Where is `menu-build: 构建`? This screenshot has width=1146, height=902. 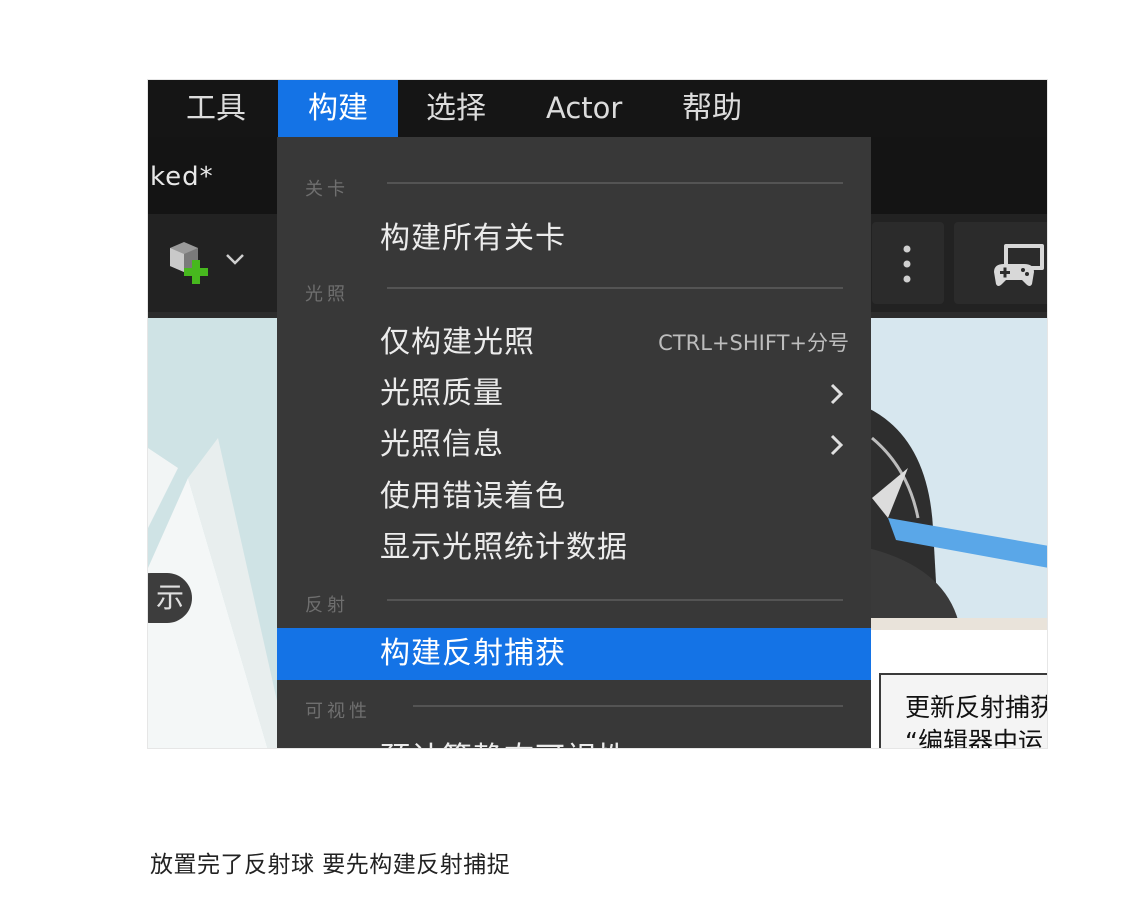
menu-build: 构建 is located at coordinates (338, 108).